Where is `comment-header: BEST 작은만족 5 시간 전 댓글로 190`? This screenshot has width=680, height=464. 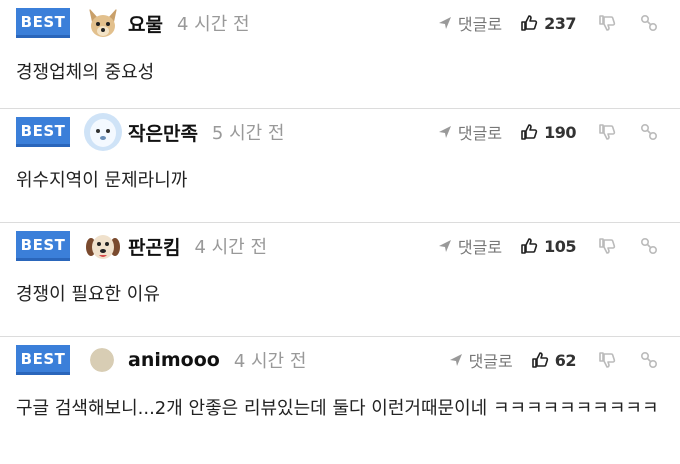 comment-header: BEST 작은만족 5 시간 전 댓글로 190 is located at coordinates (348, 132).